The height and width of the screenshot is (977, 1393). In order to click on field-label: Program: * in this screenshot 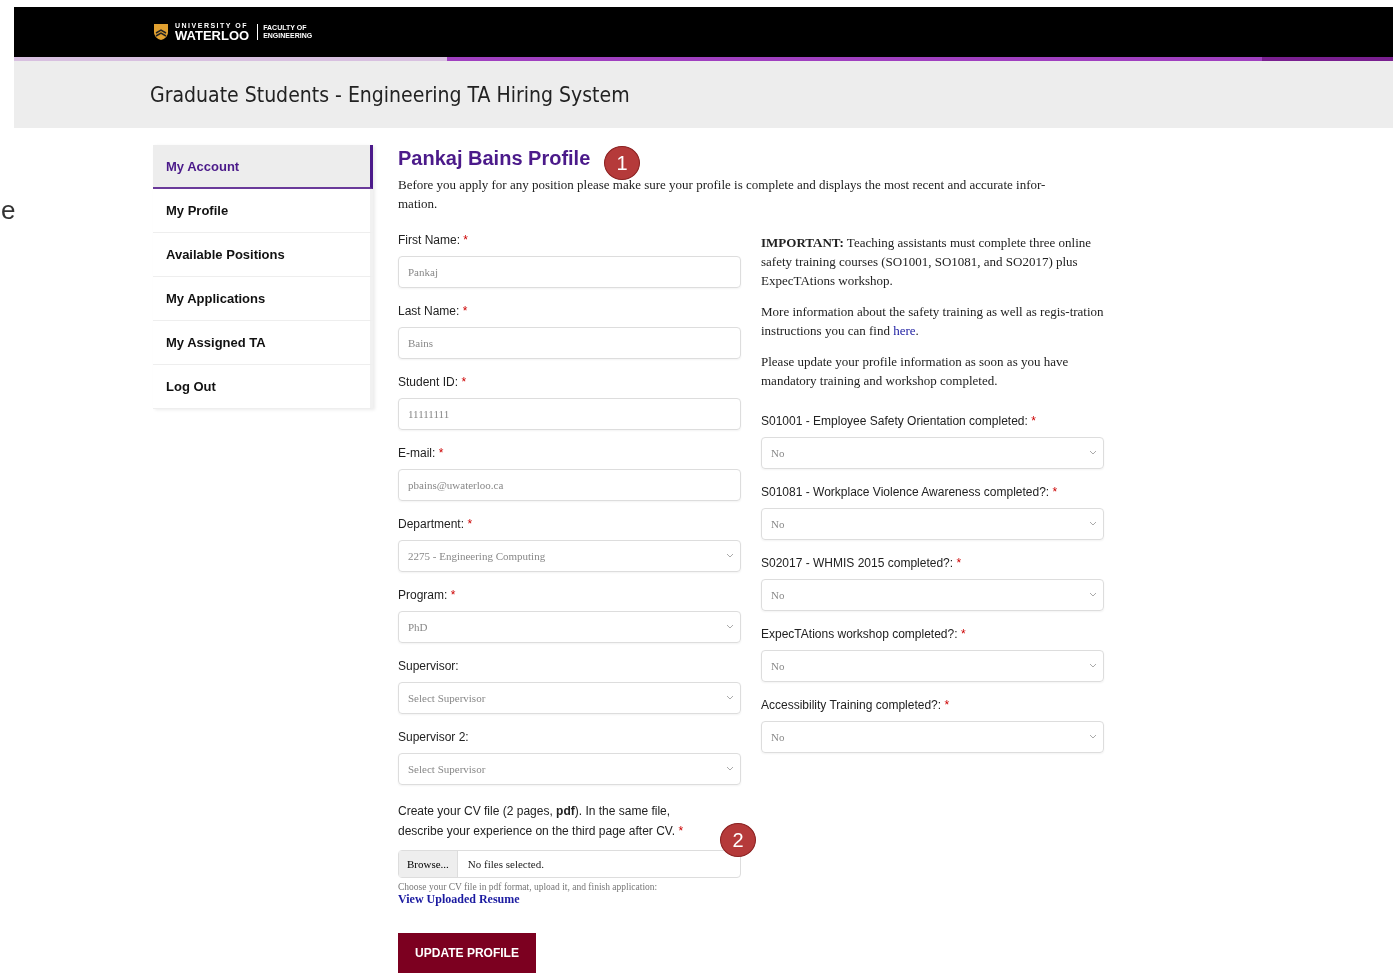, I will do `click(427, 595)`.